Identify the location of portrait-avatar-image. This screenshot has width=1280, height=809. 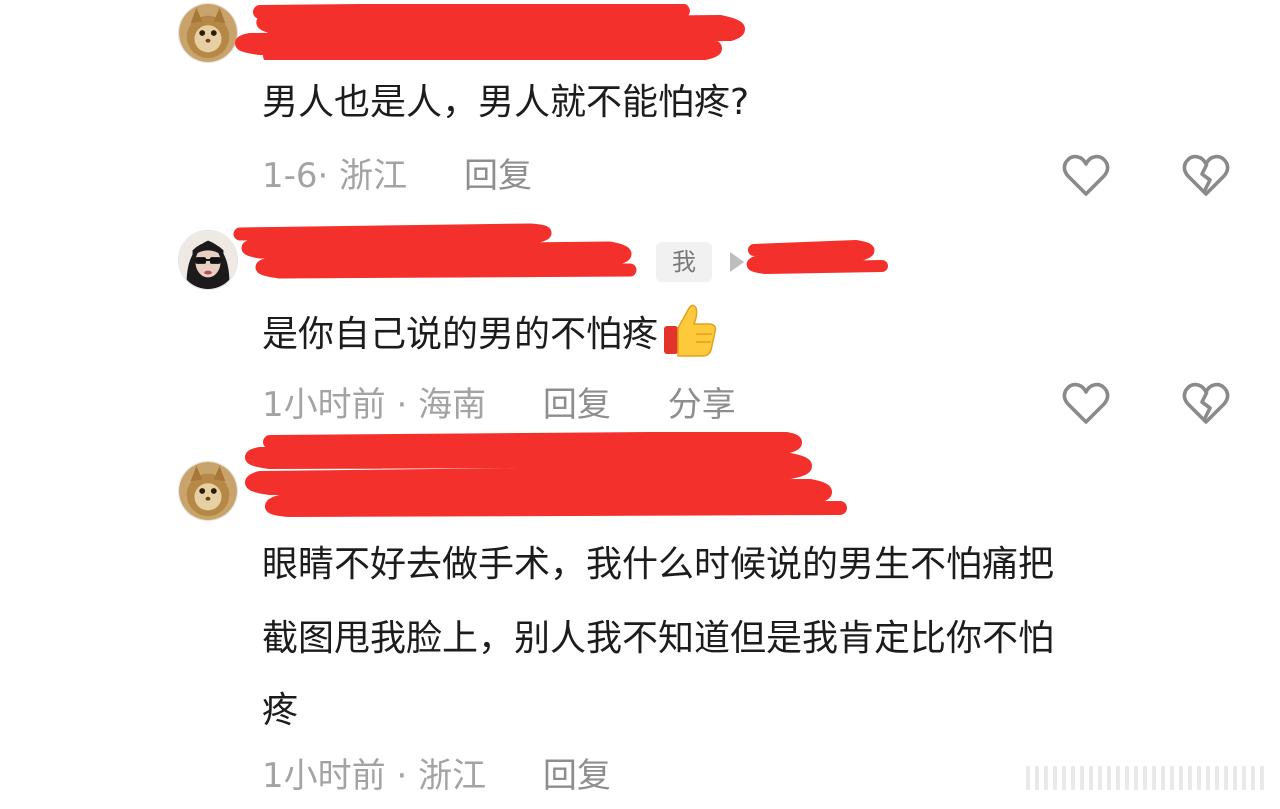
(208, 260).